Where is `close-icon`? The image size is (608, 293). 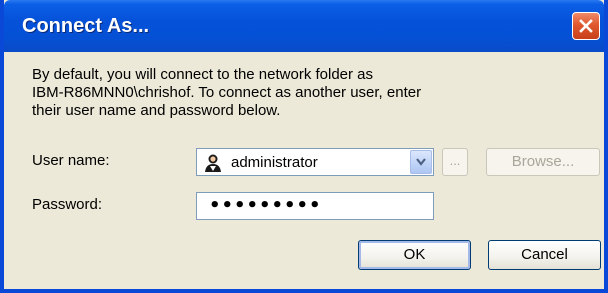
close-icon is located at coordinates (586, 26).